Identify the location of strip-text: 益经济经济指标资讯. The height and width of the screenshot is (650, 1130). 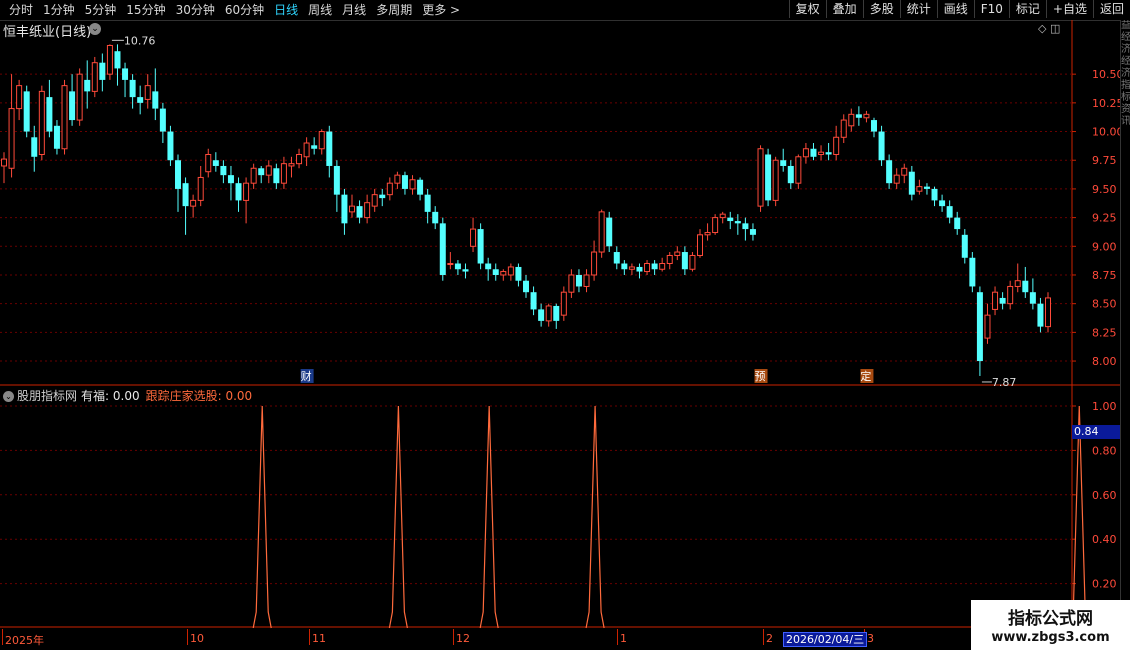
(1125, 73).